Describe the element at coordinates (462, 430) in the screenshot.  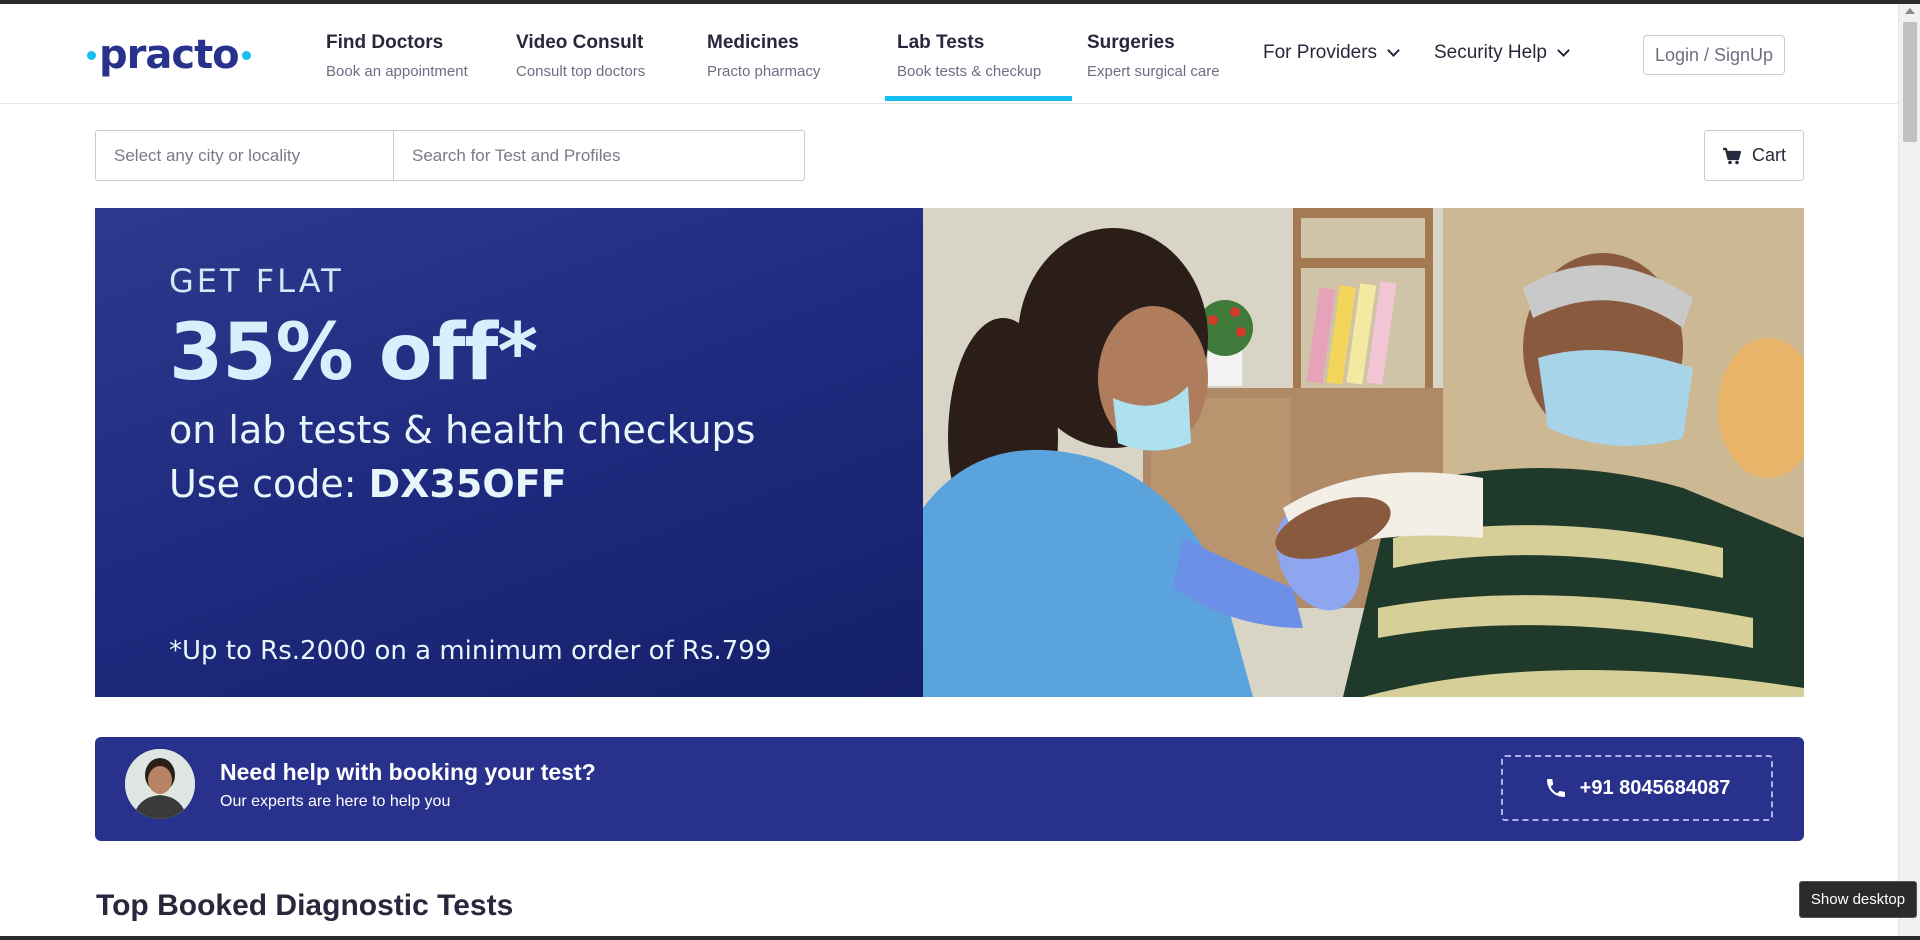
I see `banner-description: on lab tests & health checkups` at that location.